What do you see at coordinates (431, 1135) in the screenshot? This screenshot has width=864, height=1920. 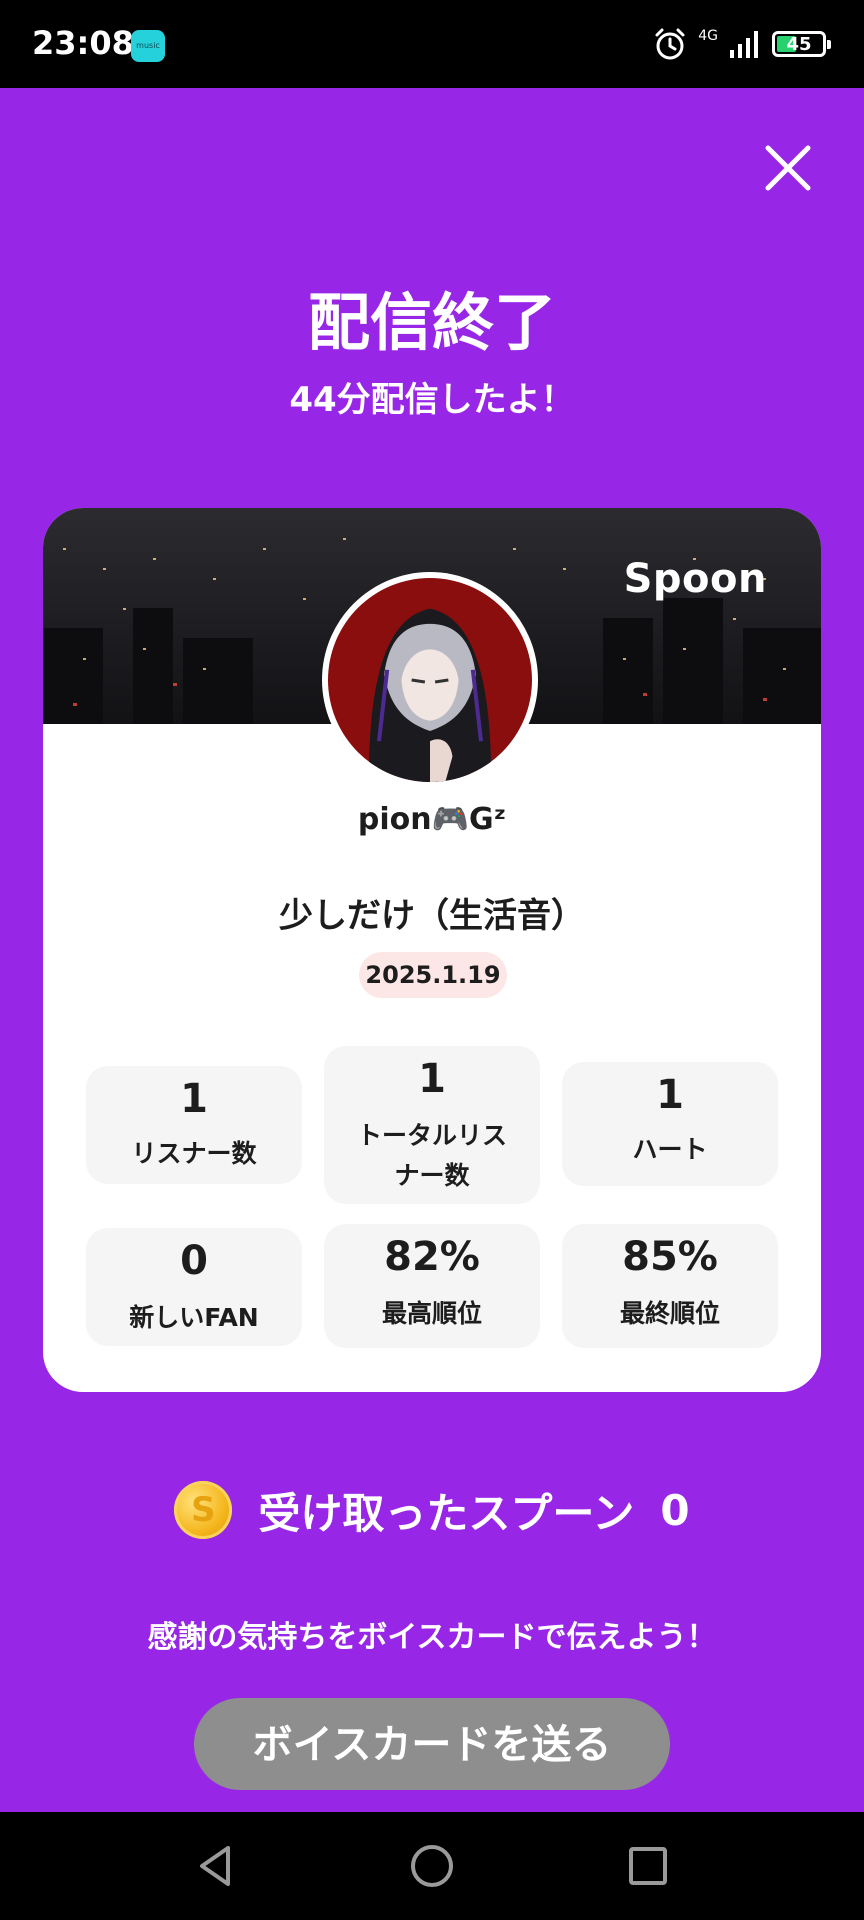 I see `stat-label: トータルリス` at bounding box center [431, 1135].